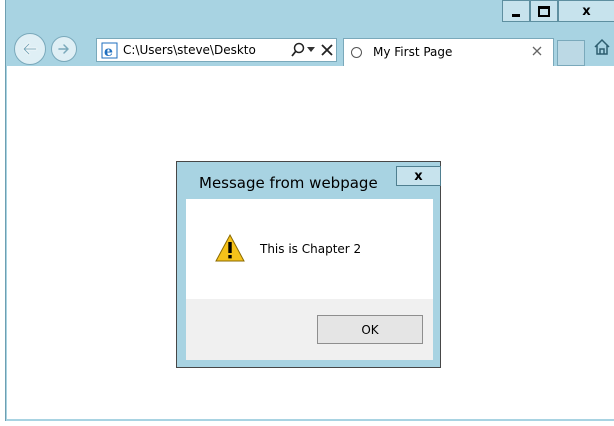 This screenshot has width=614, height=426. I want to click on tab-title: My First Page, so click(413, 52).